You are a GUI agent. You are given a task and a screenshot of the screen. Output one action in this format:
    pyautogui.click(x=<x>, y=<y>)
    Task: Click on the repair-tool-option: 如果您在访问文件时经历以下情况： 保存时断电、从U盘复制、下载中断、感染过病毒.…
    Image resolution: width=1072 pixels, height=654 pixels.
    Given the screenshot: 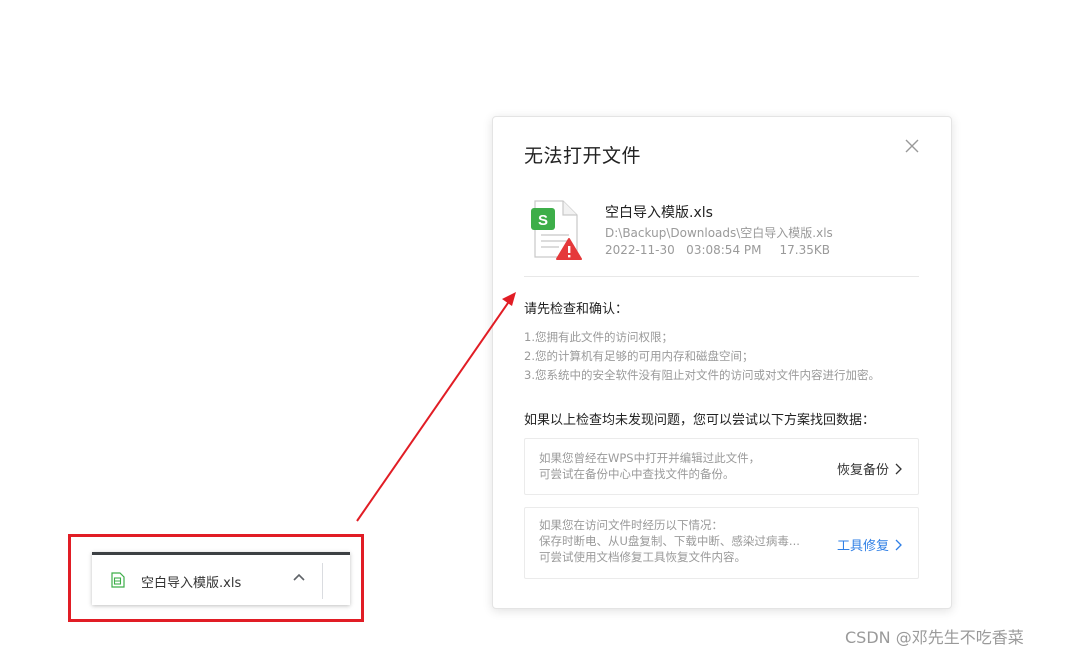 What is the action you would take?
    pyautogui.click(x=721, y=543)
    